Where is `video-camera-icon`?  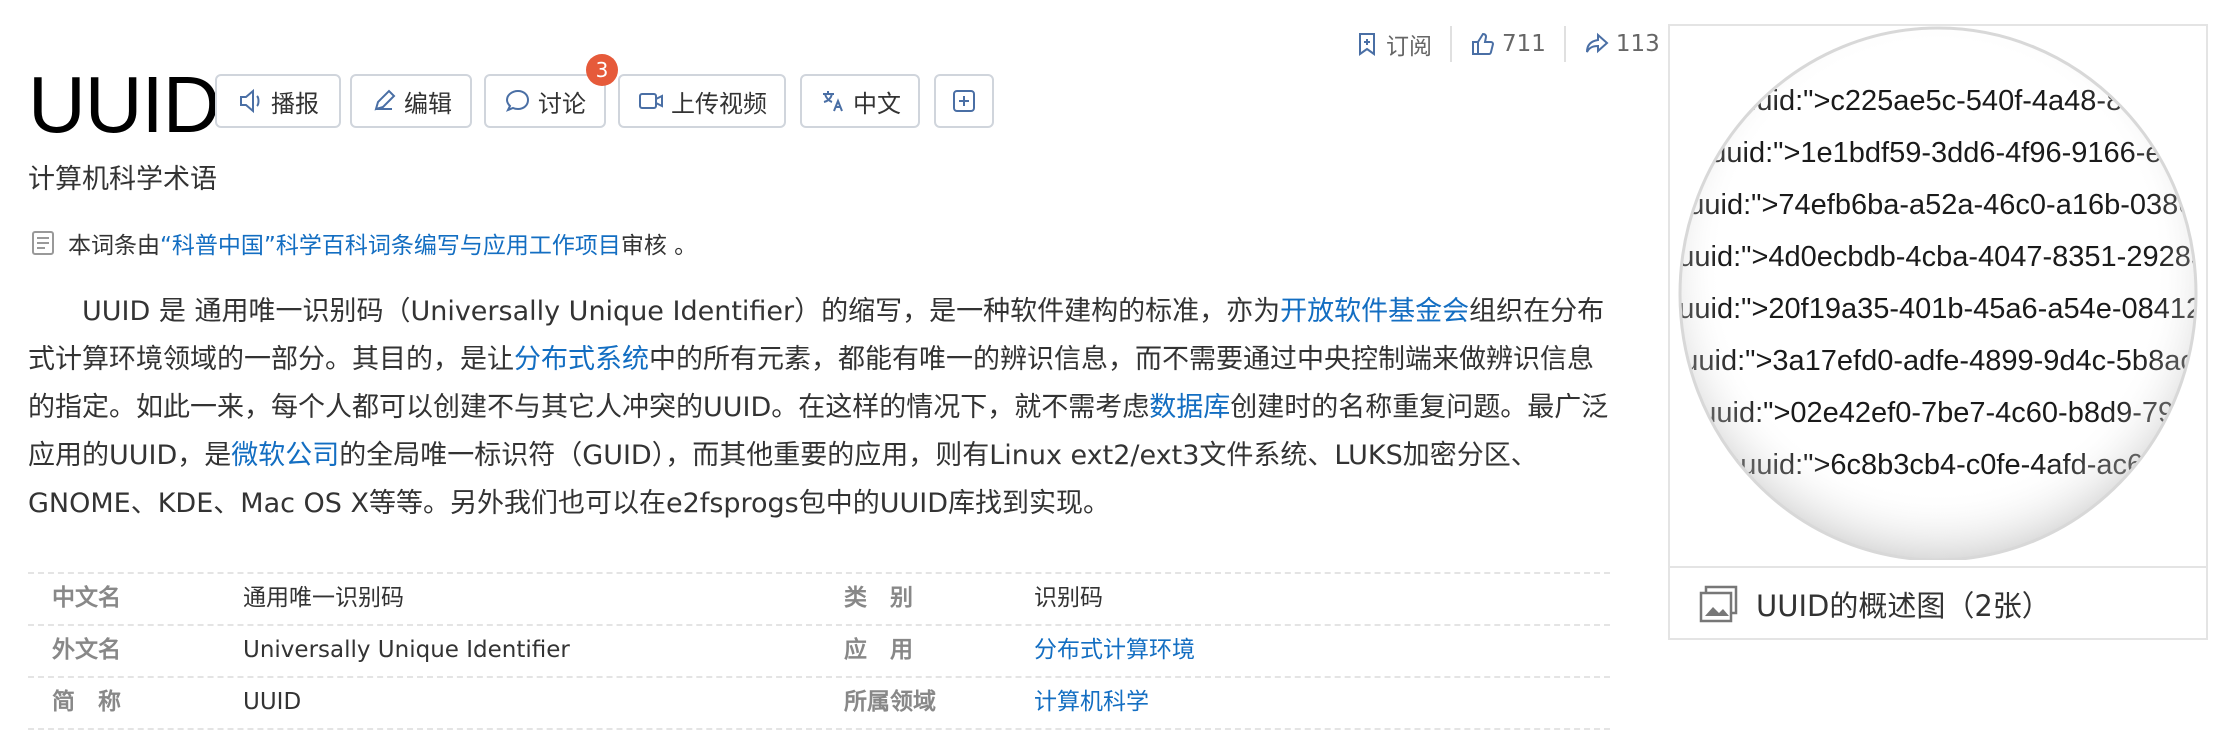 video-camera-icon is located at coordinates (651, 101).